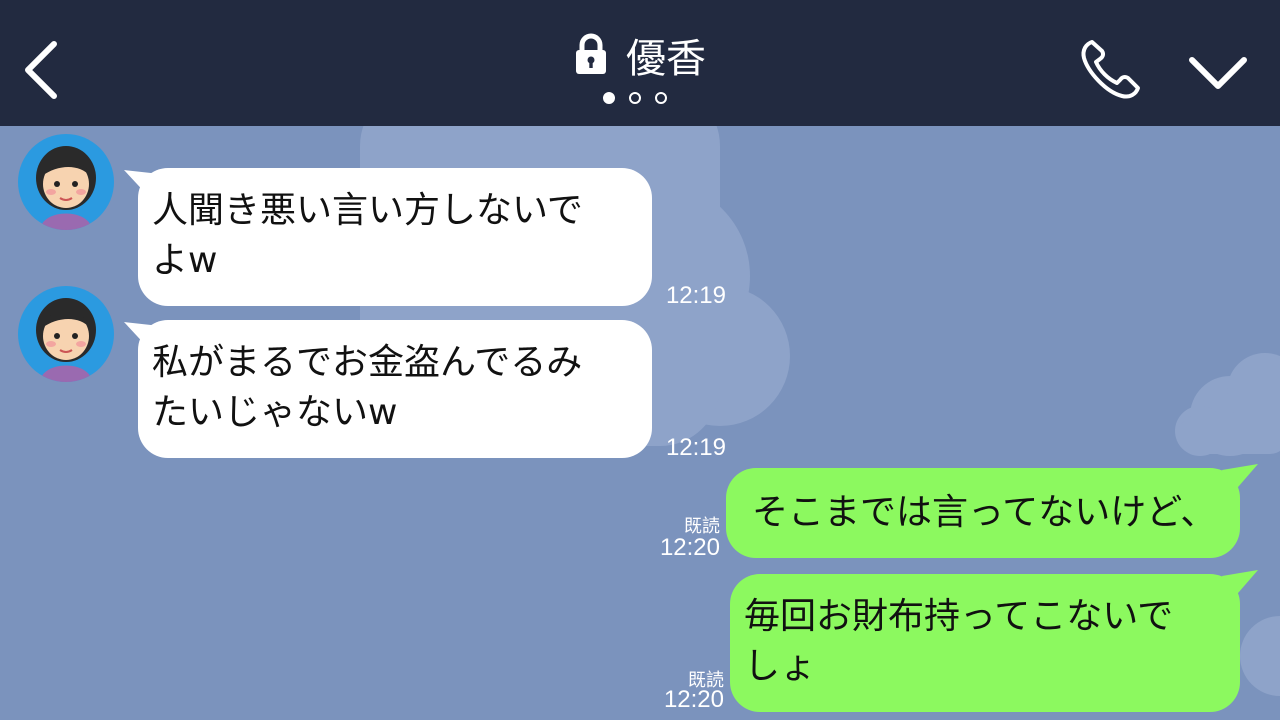 The width and height of the screenshot is (1280, 720). I want to click on message-bubble: 人聞き悪い言い方しないで よw, so click(395, 237).